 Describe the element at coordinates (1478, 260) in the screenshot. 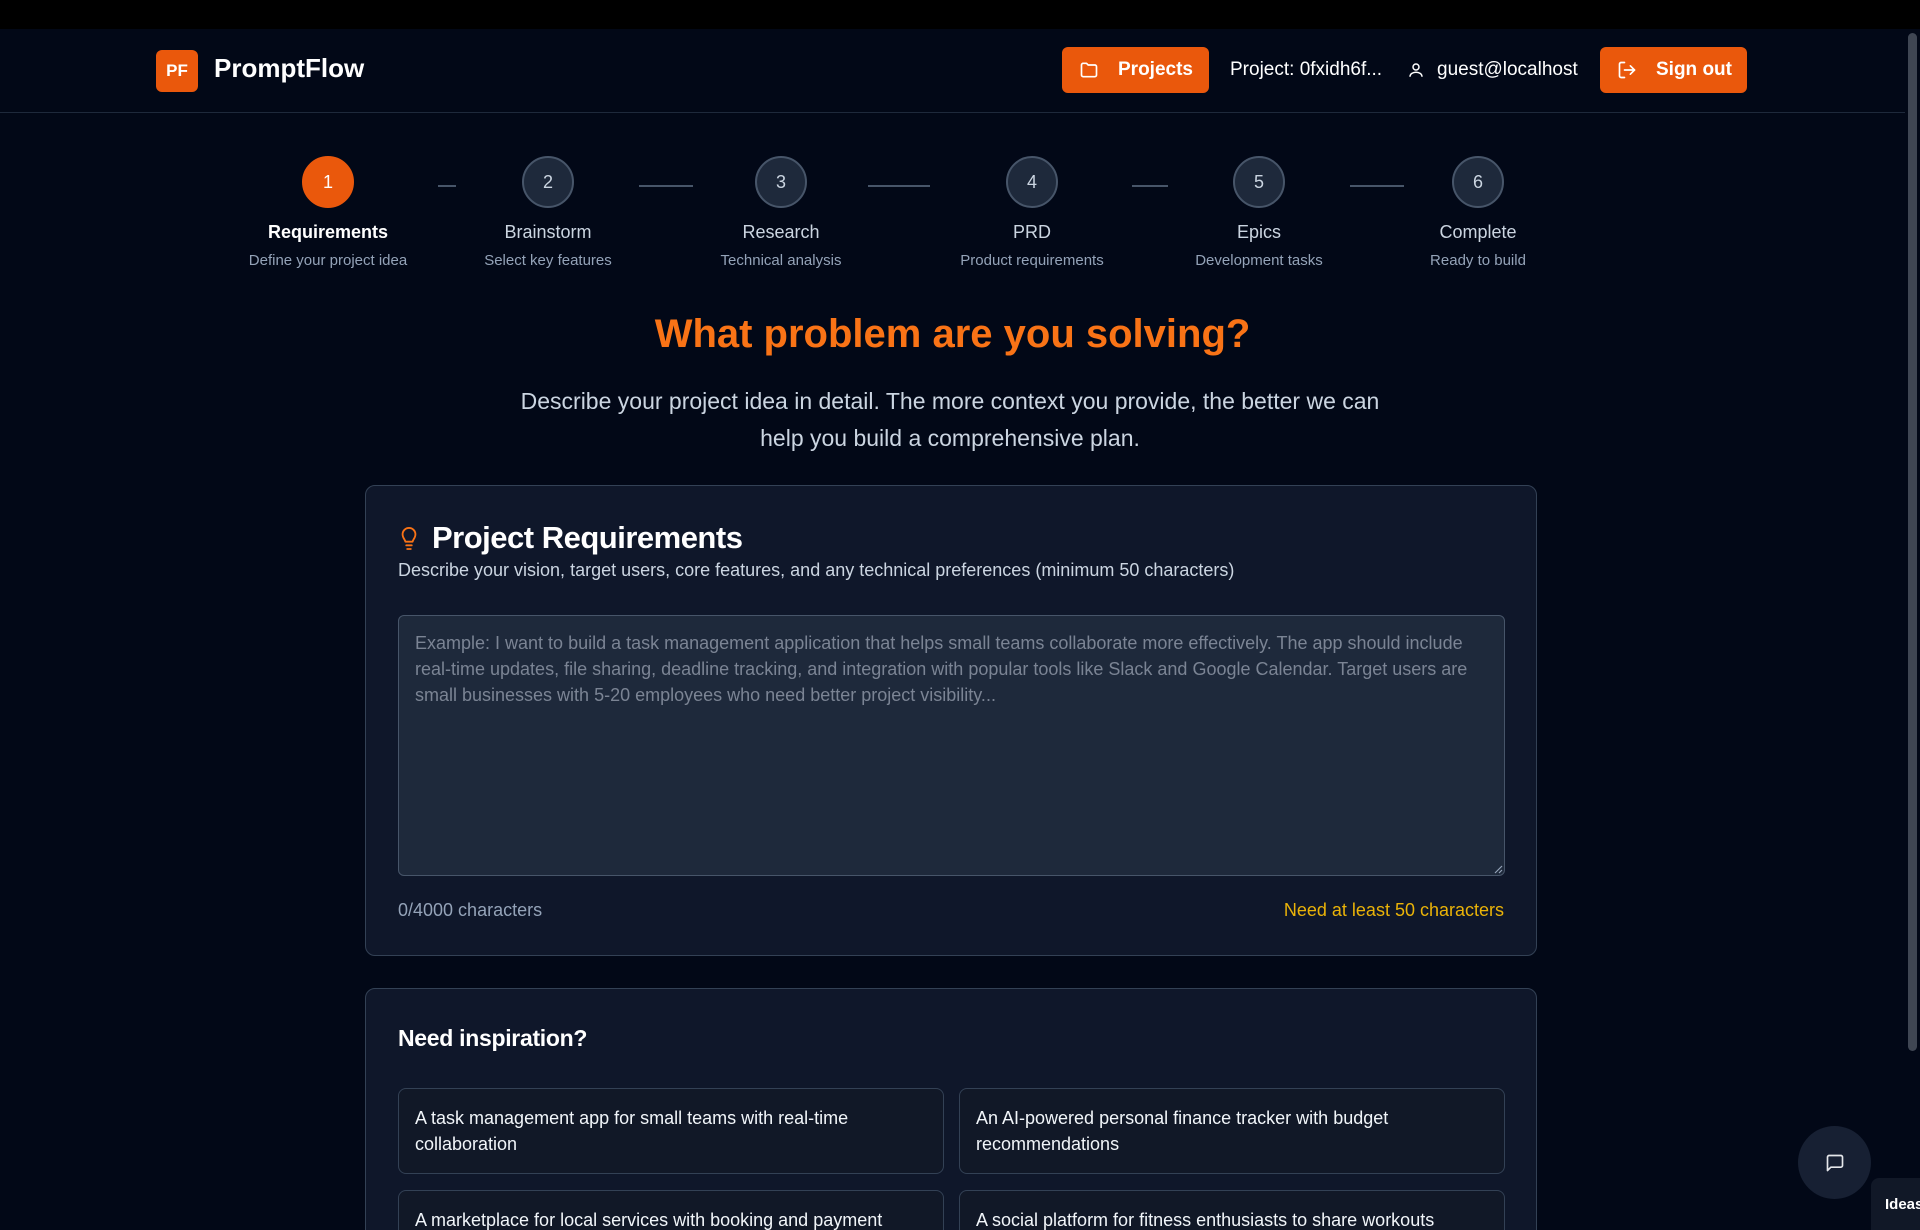

I see `step-subtitle: Ready to build` at that location.